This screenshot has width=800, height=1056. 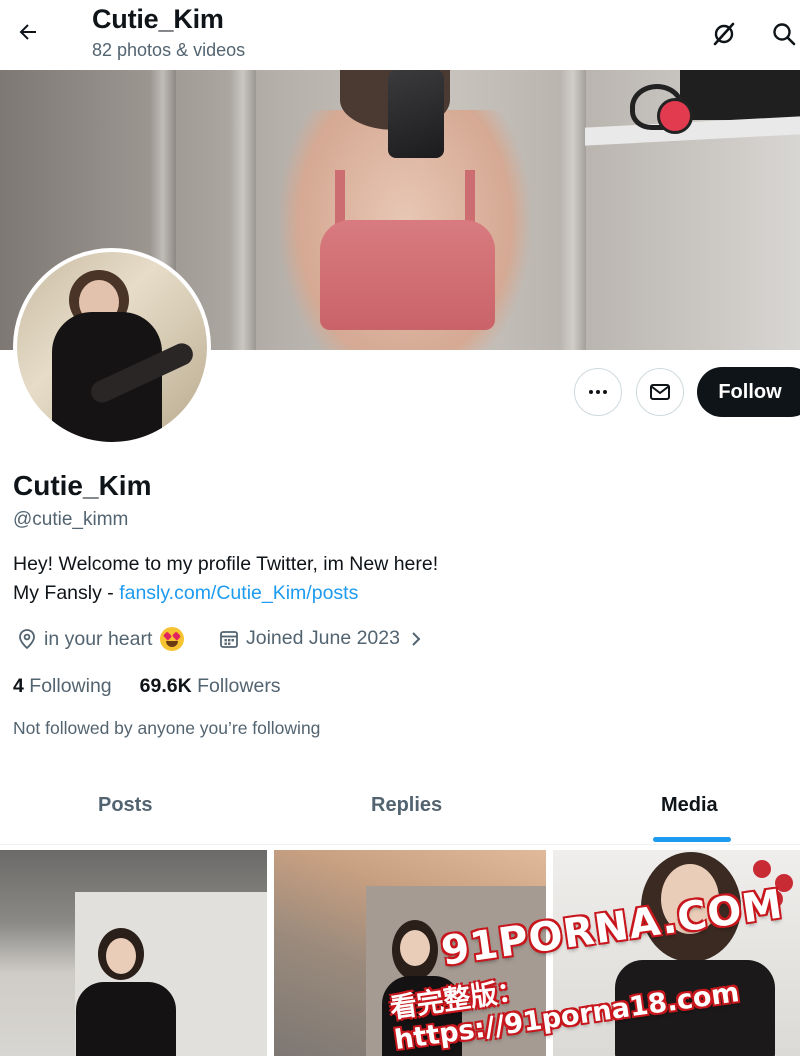 I want to click on active-tab-indicator, so click(x=692, y=839).